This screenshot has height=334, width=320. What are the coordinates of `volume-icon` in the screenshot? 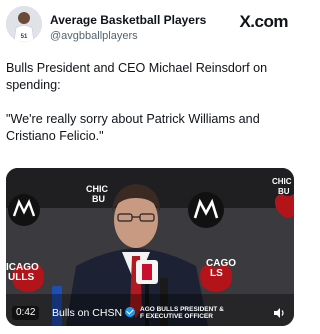 It's located at (279, 313).